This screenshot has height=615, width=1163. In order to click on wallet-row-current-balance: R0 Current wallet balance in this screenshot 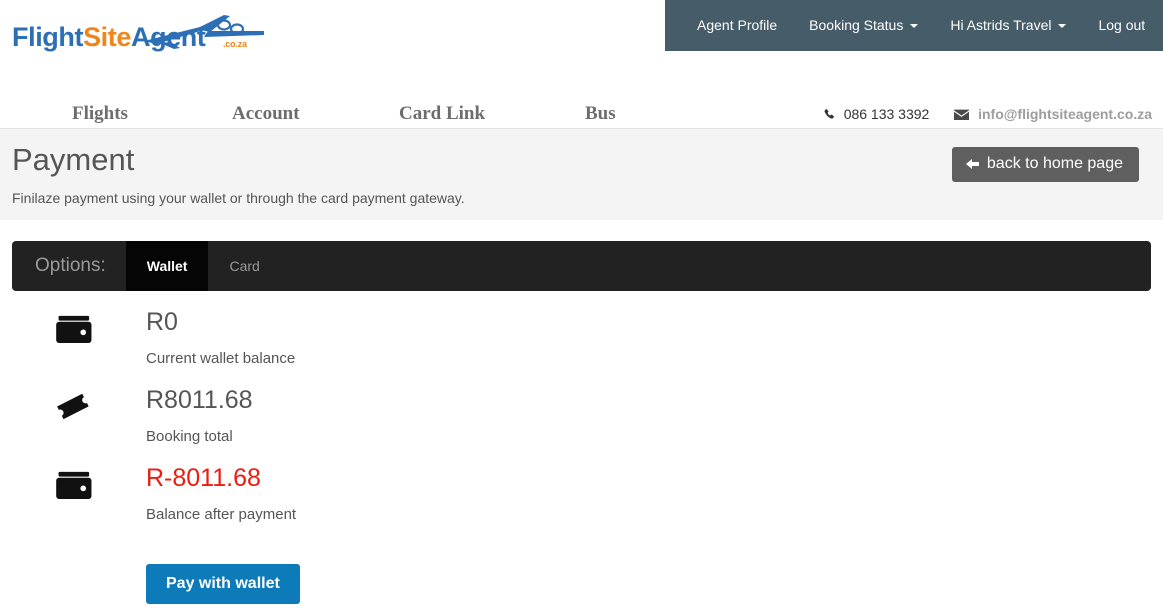, I will do `click(581, 344)`.